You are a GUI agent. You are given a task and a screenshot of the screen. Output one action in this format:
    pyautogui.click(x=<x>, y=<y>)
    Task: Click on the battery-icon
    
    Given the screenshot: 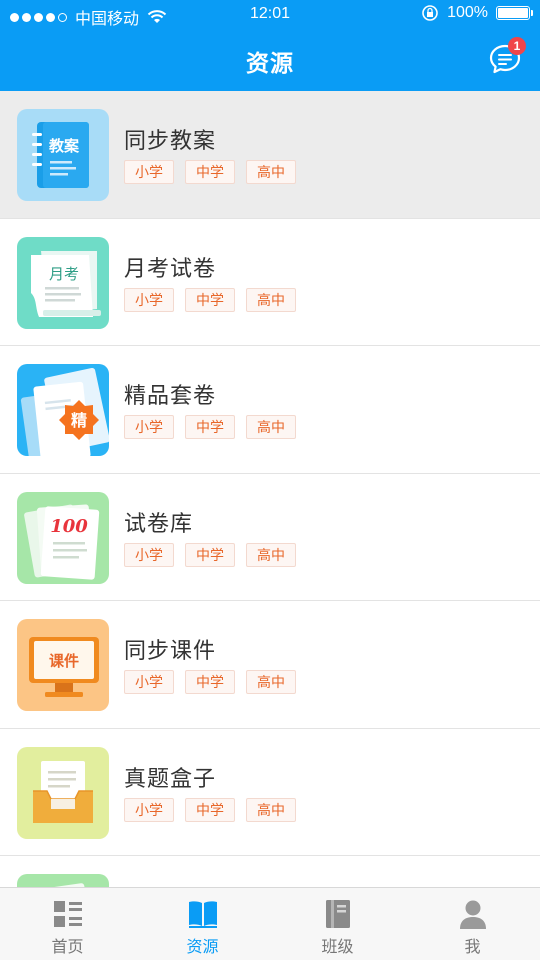 What is the action you would take?
    pyautogui.click(x=514, y=13)
    